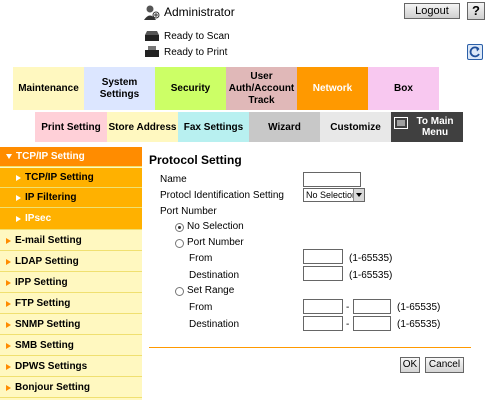 The width and height of the screenshot is (500, 400). What do you see at coordinates (435, 127) in the screenshot?
I see `tab-to-main-menu-label: To Main Menu` at bounding box center [435, 127].